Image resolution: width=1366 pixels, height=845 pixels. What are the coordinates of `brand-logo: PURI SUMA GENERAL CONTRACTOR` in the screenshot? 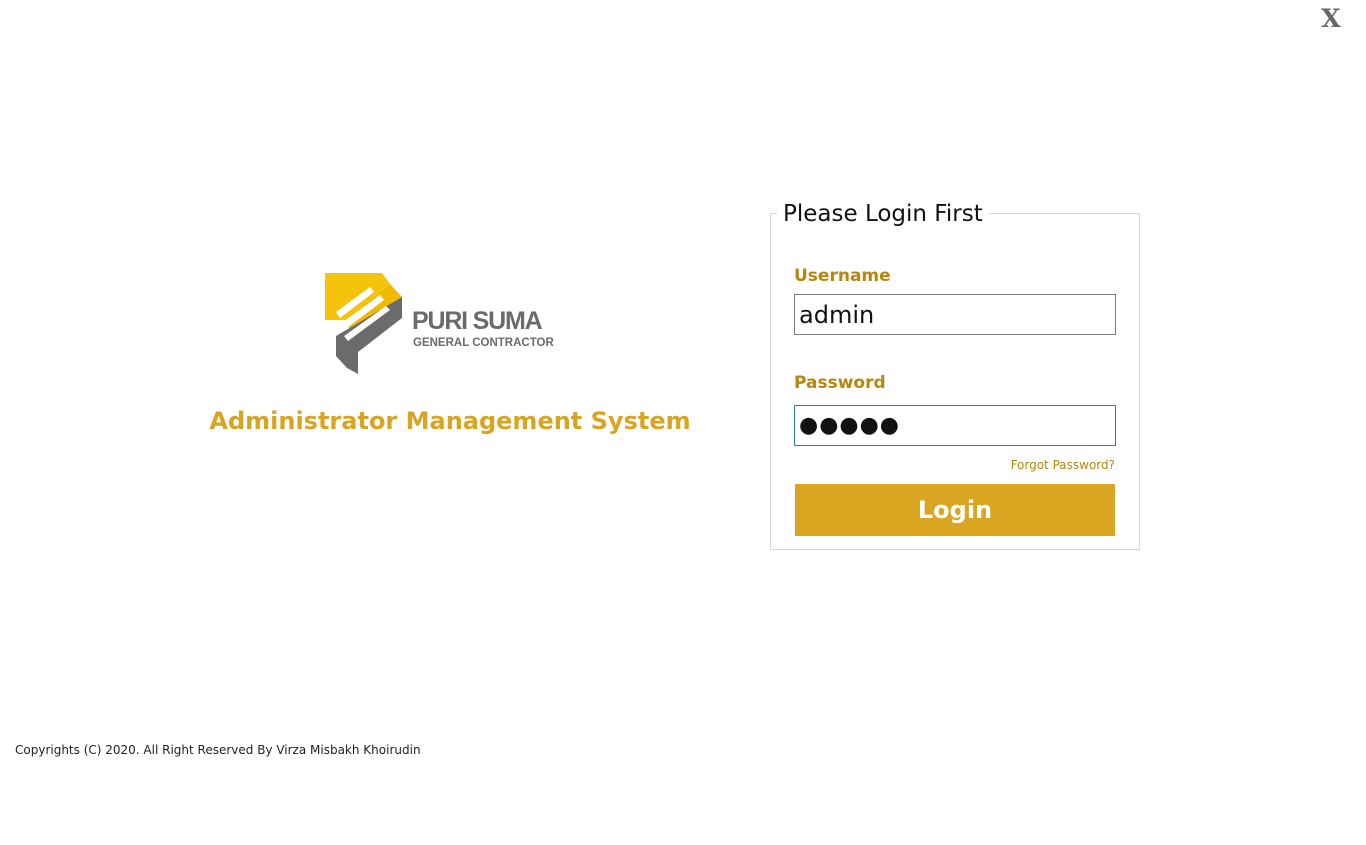 It's located at (447, 324).